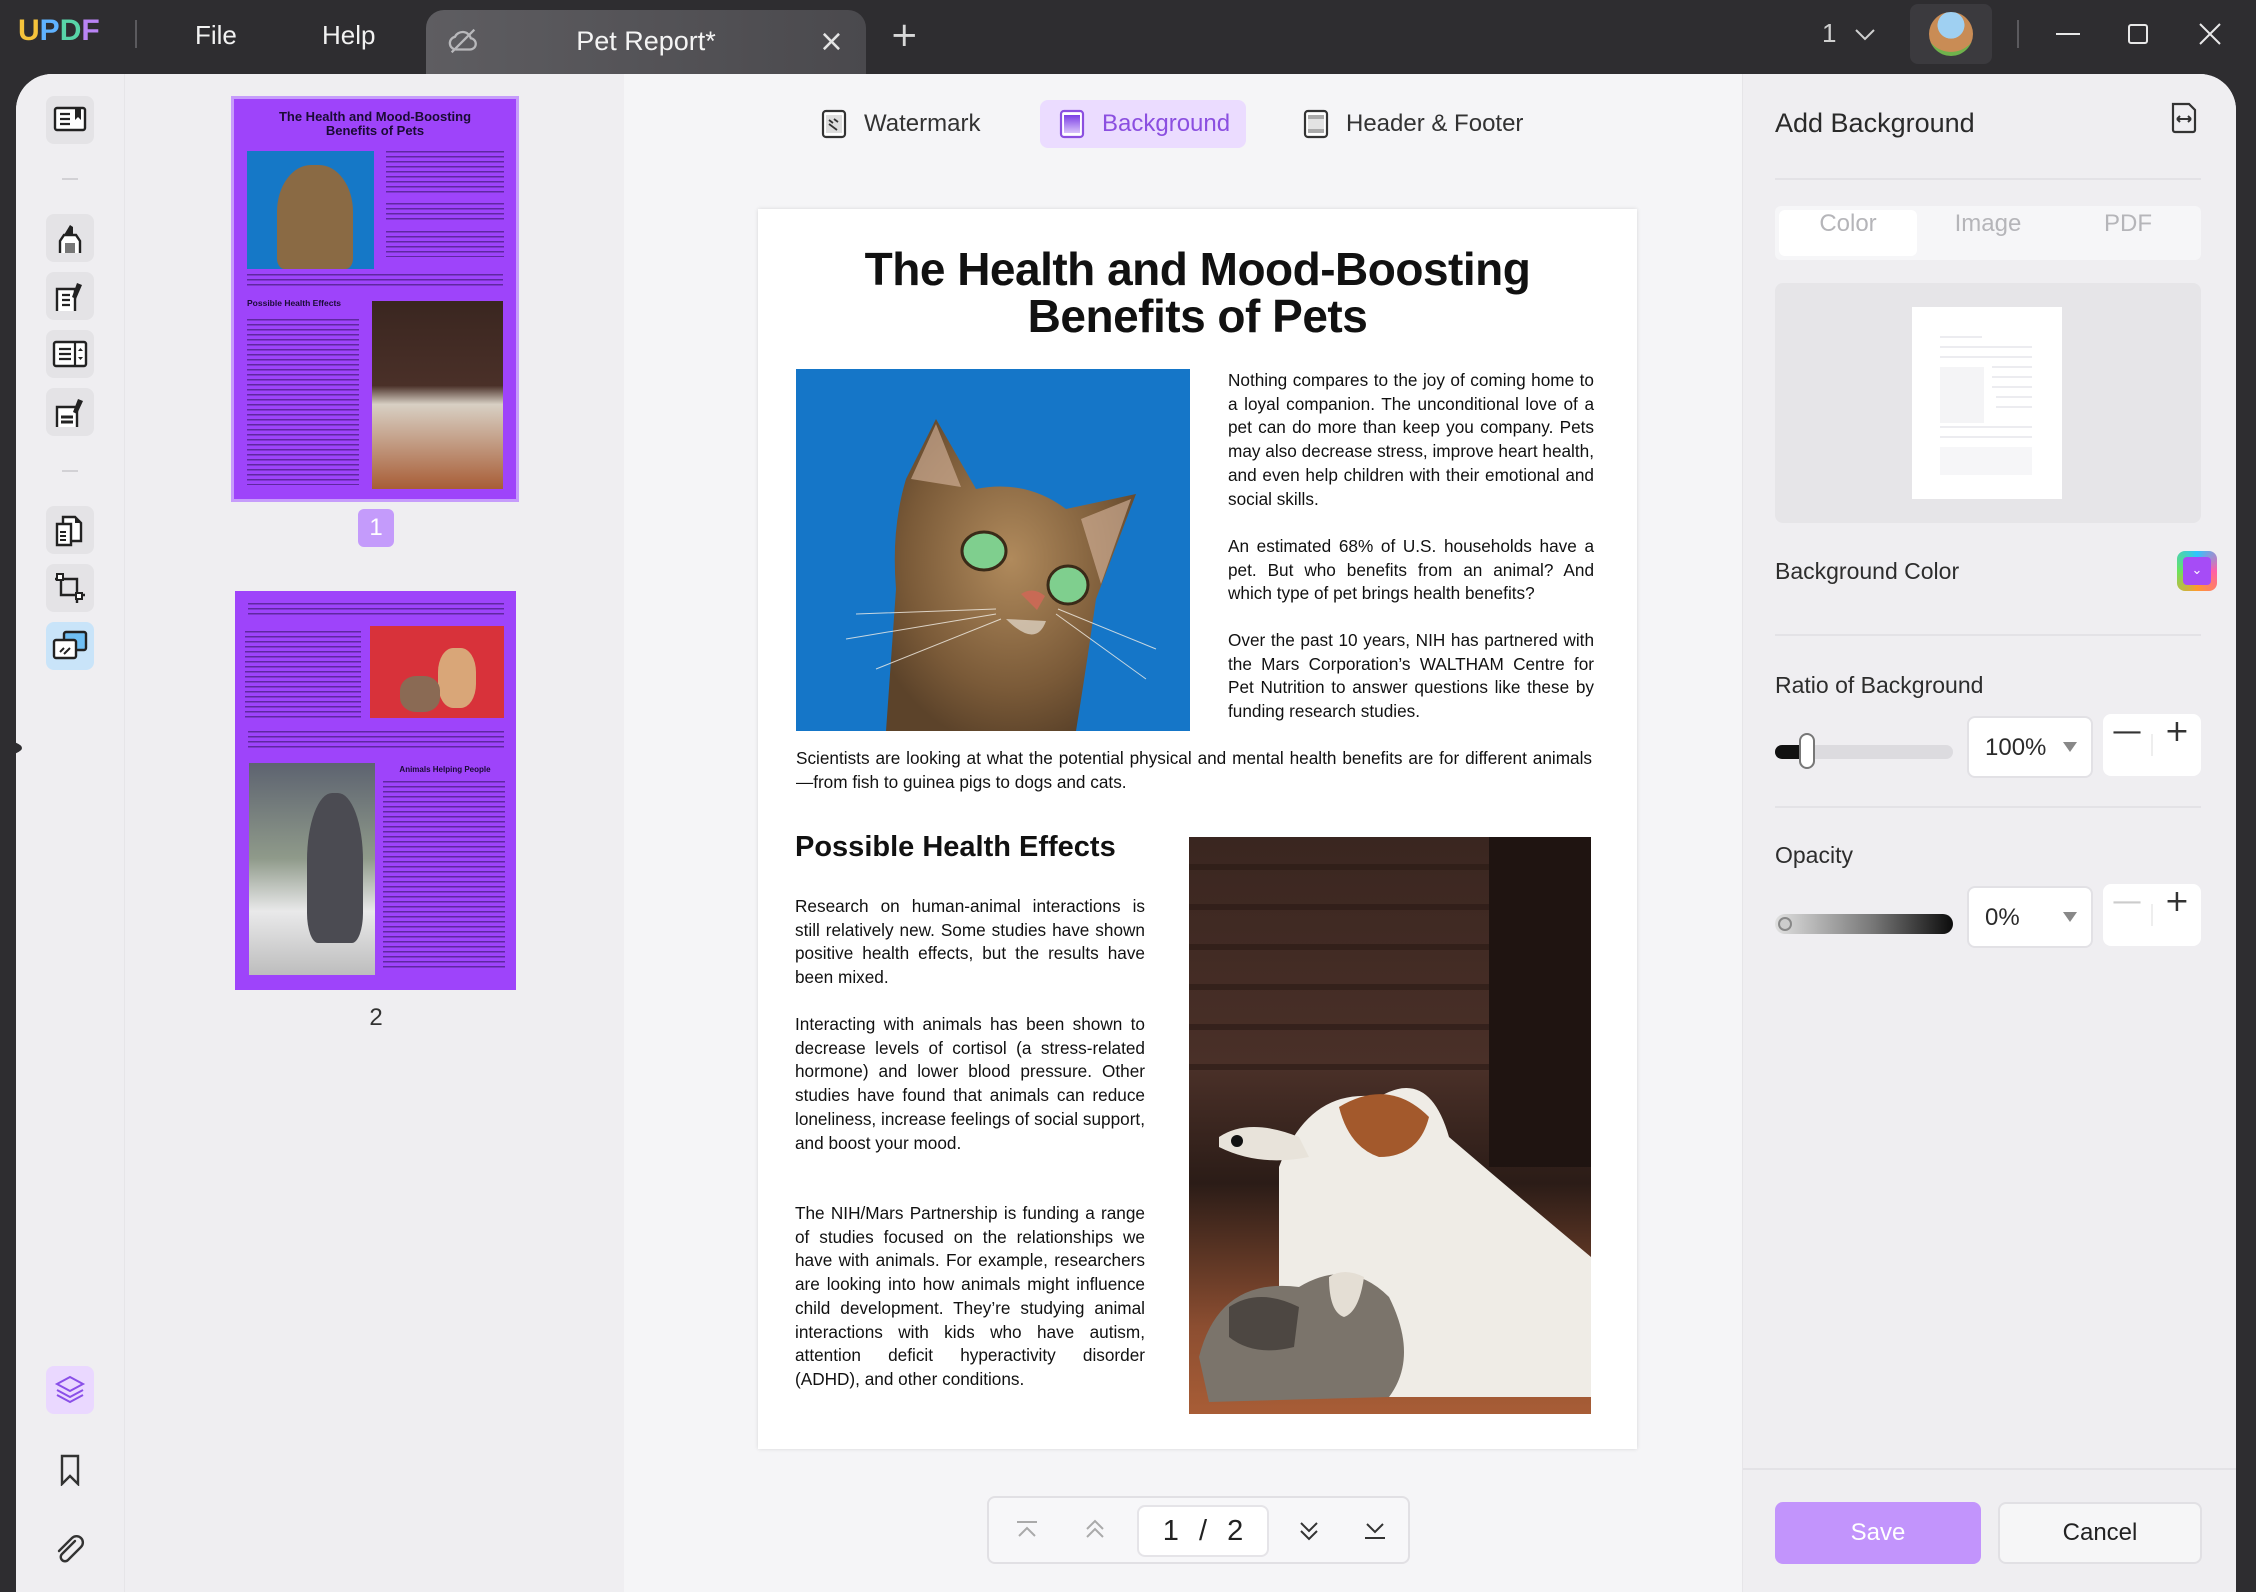  I want to click on save-button: Save, so click(1878, 1533).